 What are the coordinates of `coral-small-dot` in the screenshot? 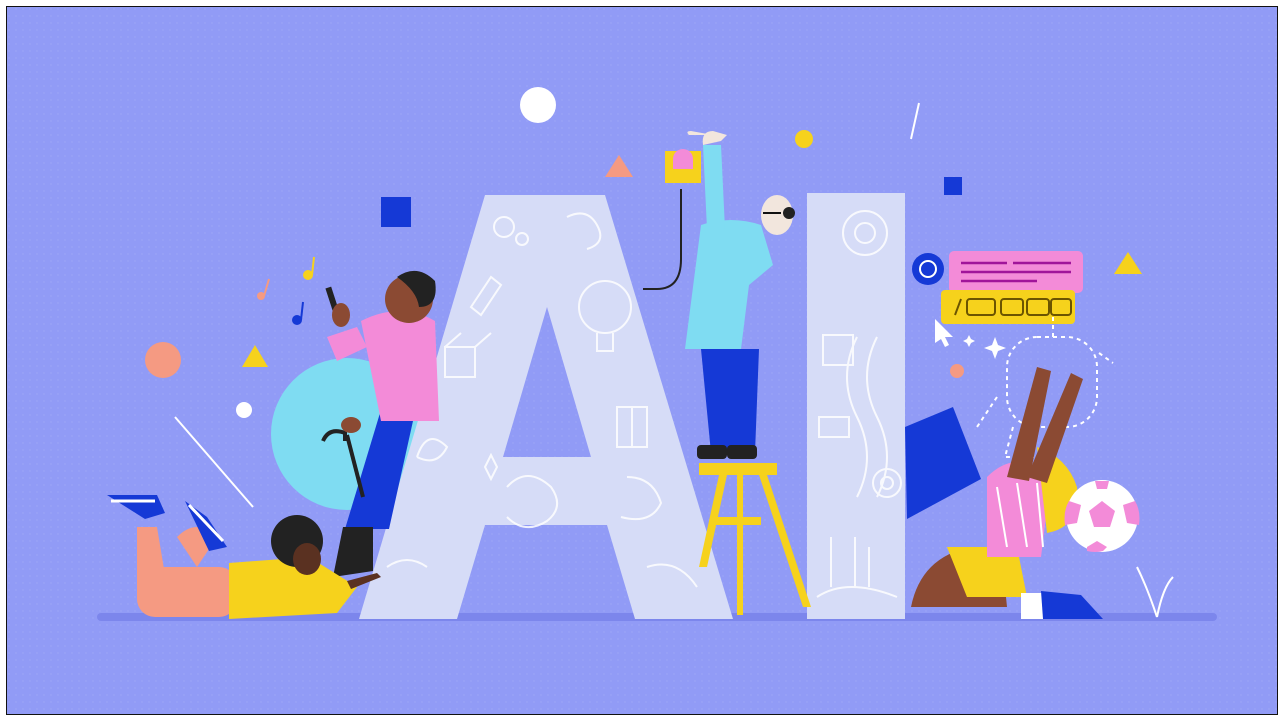 It's located at (957, 371).